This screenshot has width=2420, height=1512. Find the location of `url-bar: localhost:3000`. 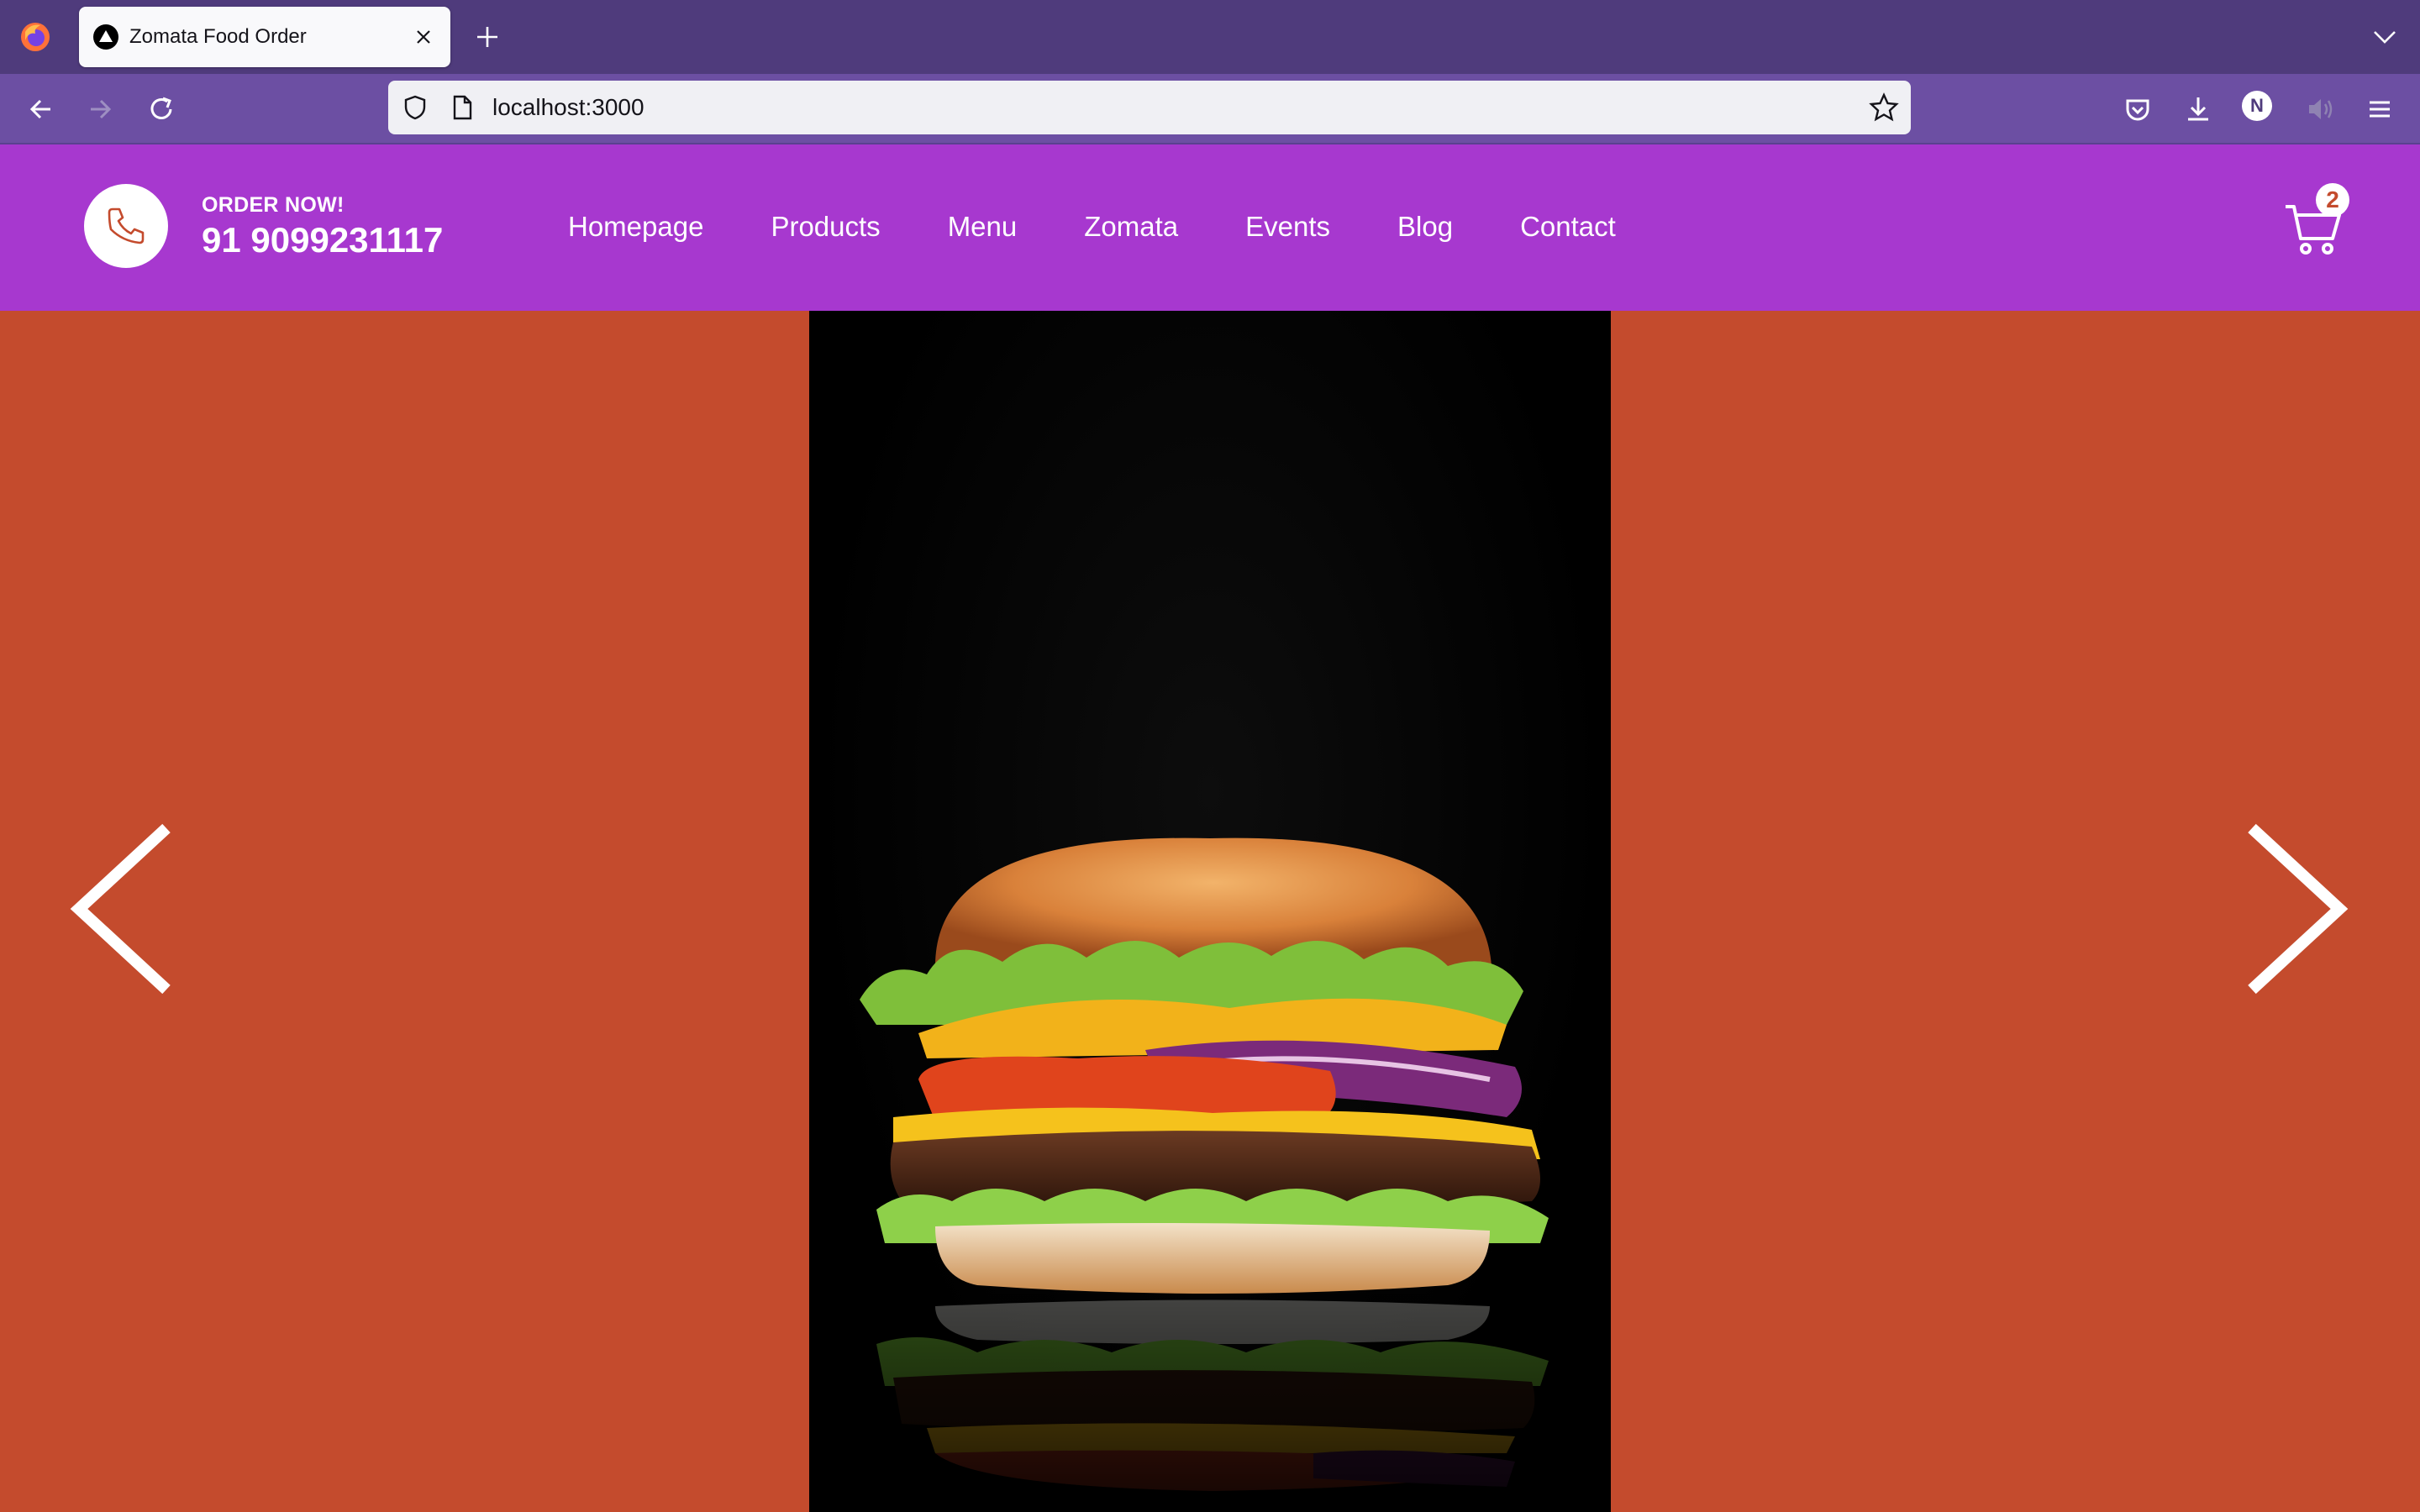

url-bar: localhost:3000 is located at coordinates (1149, 107).